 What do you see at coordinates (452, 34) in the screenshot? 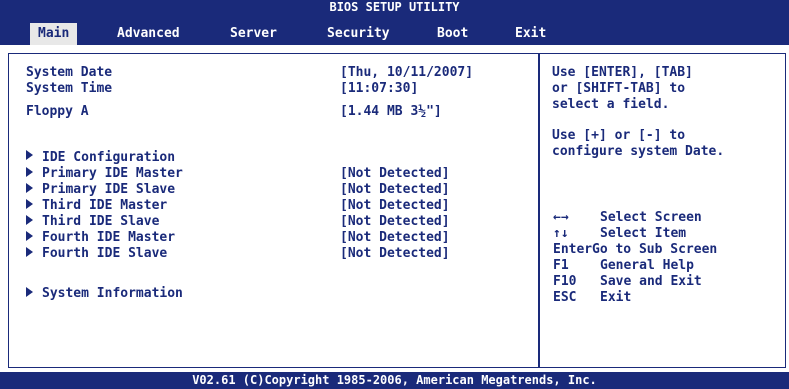
I see `tab-boot: Boot` at bounding box center [452, 34].